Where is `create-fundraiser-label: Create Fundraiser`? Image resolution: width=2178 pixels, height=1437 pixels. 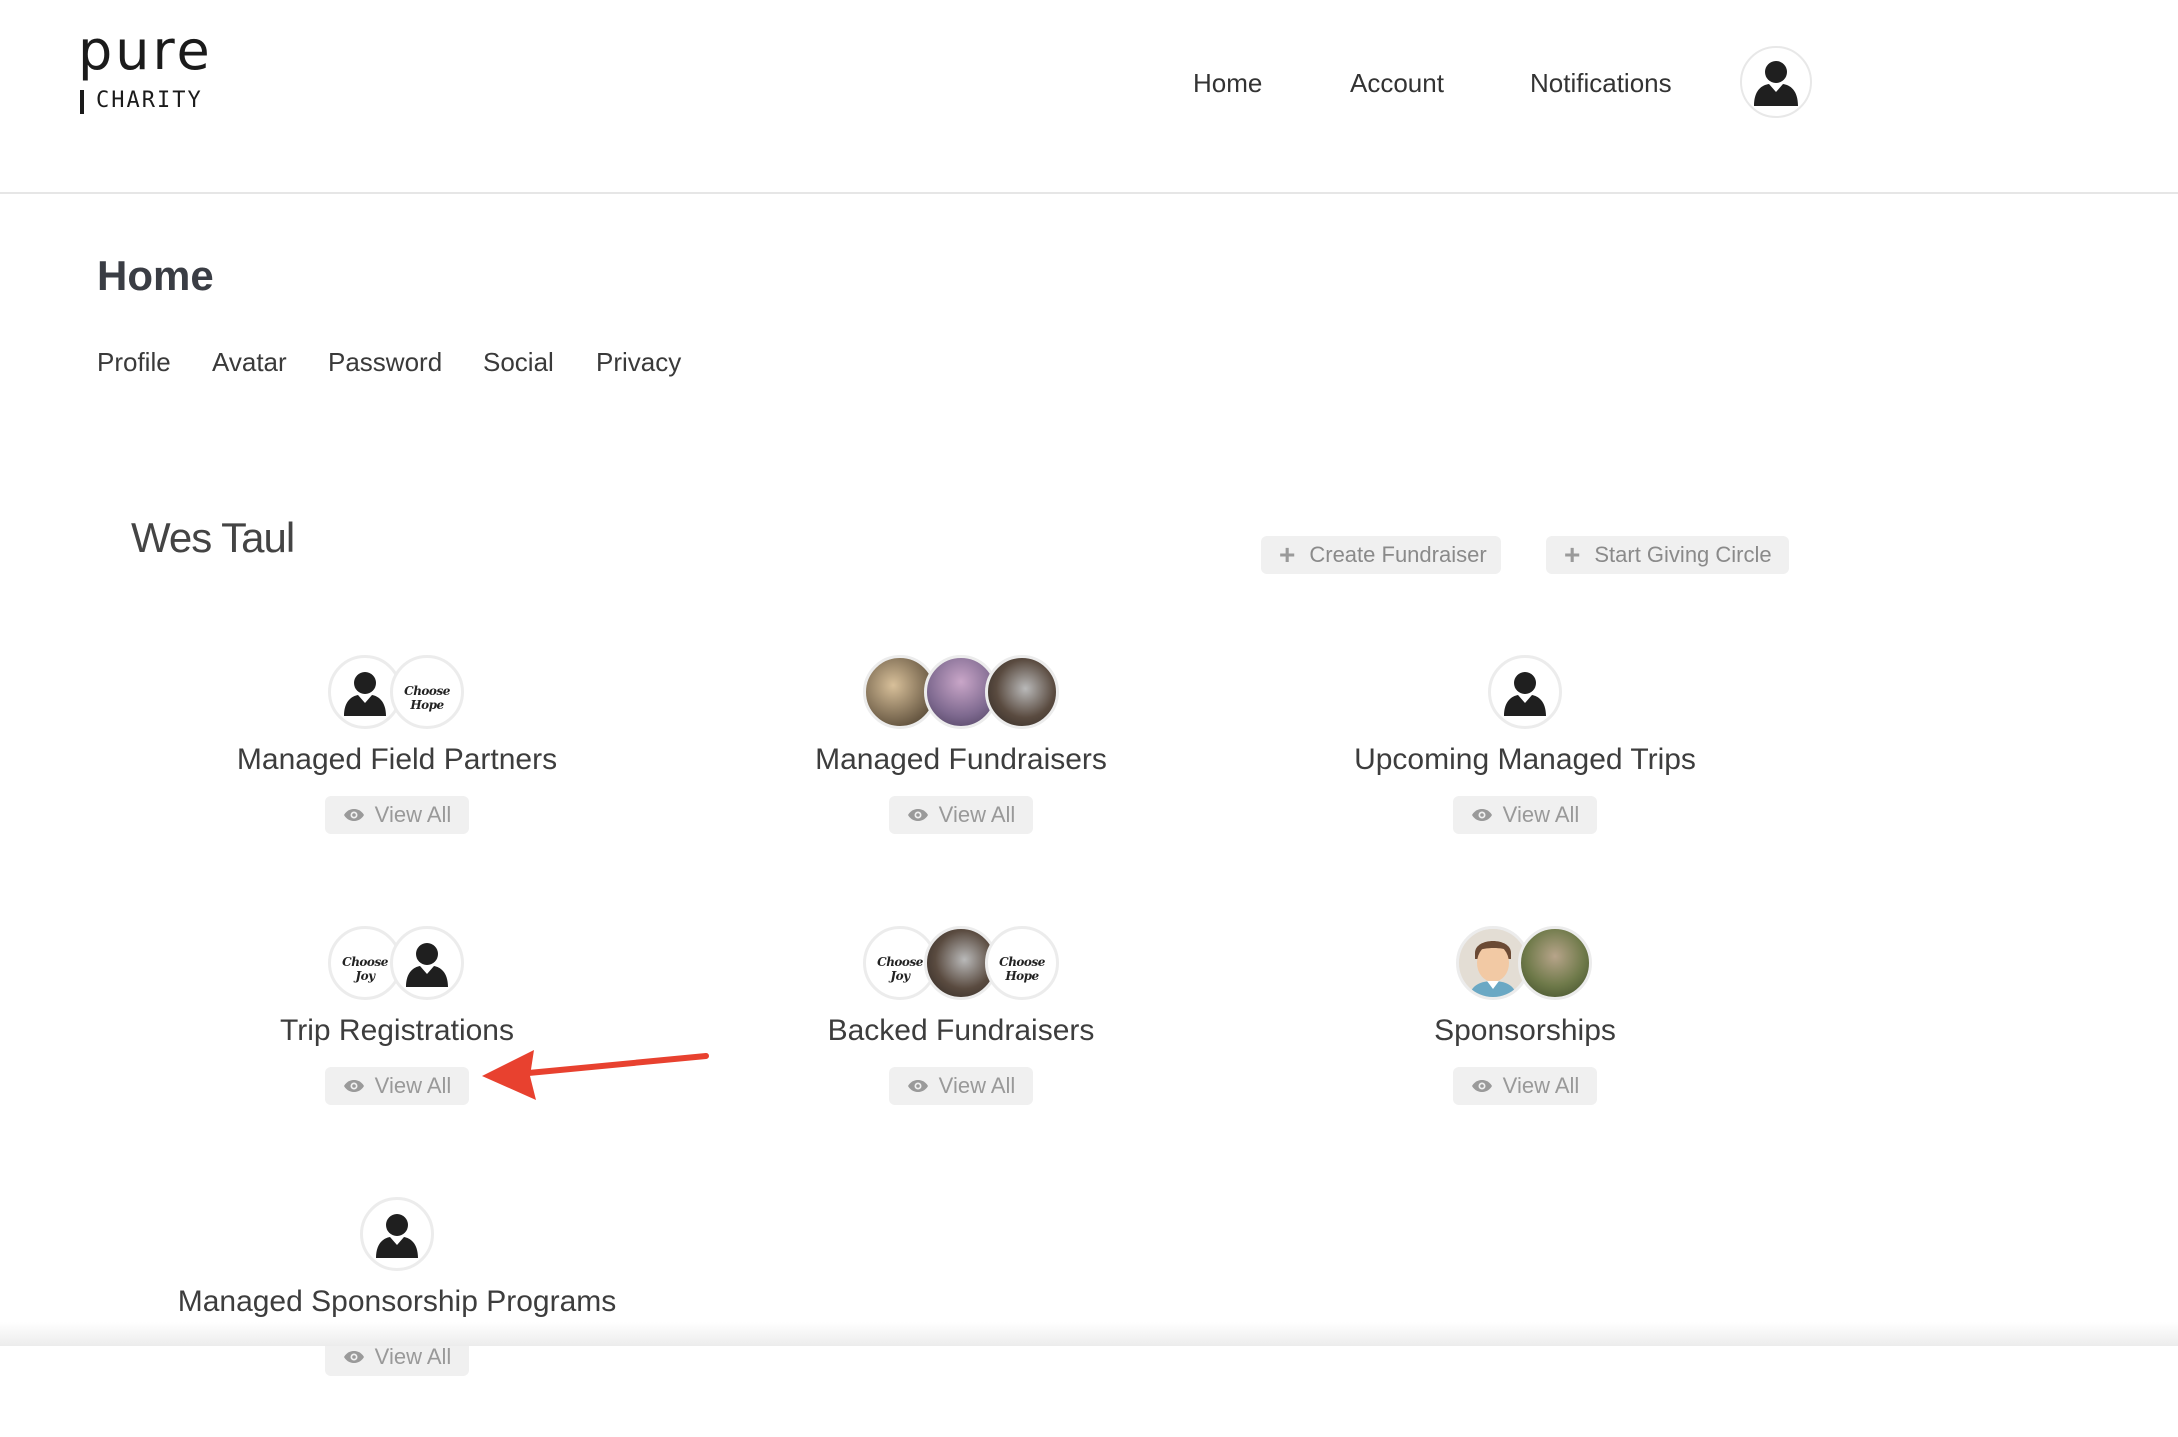
create-fundraiser-label: Create Fundraiser is located at coordinates (1398, 554).